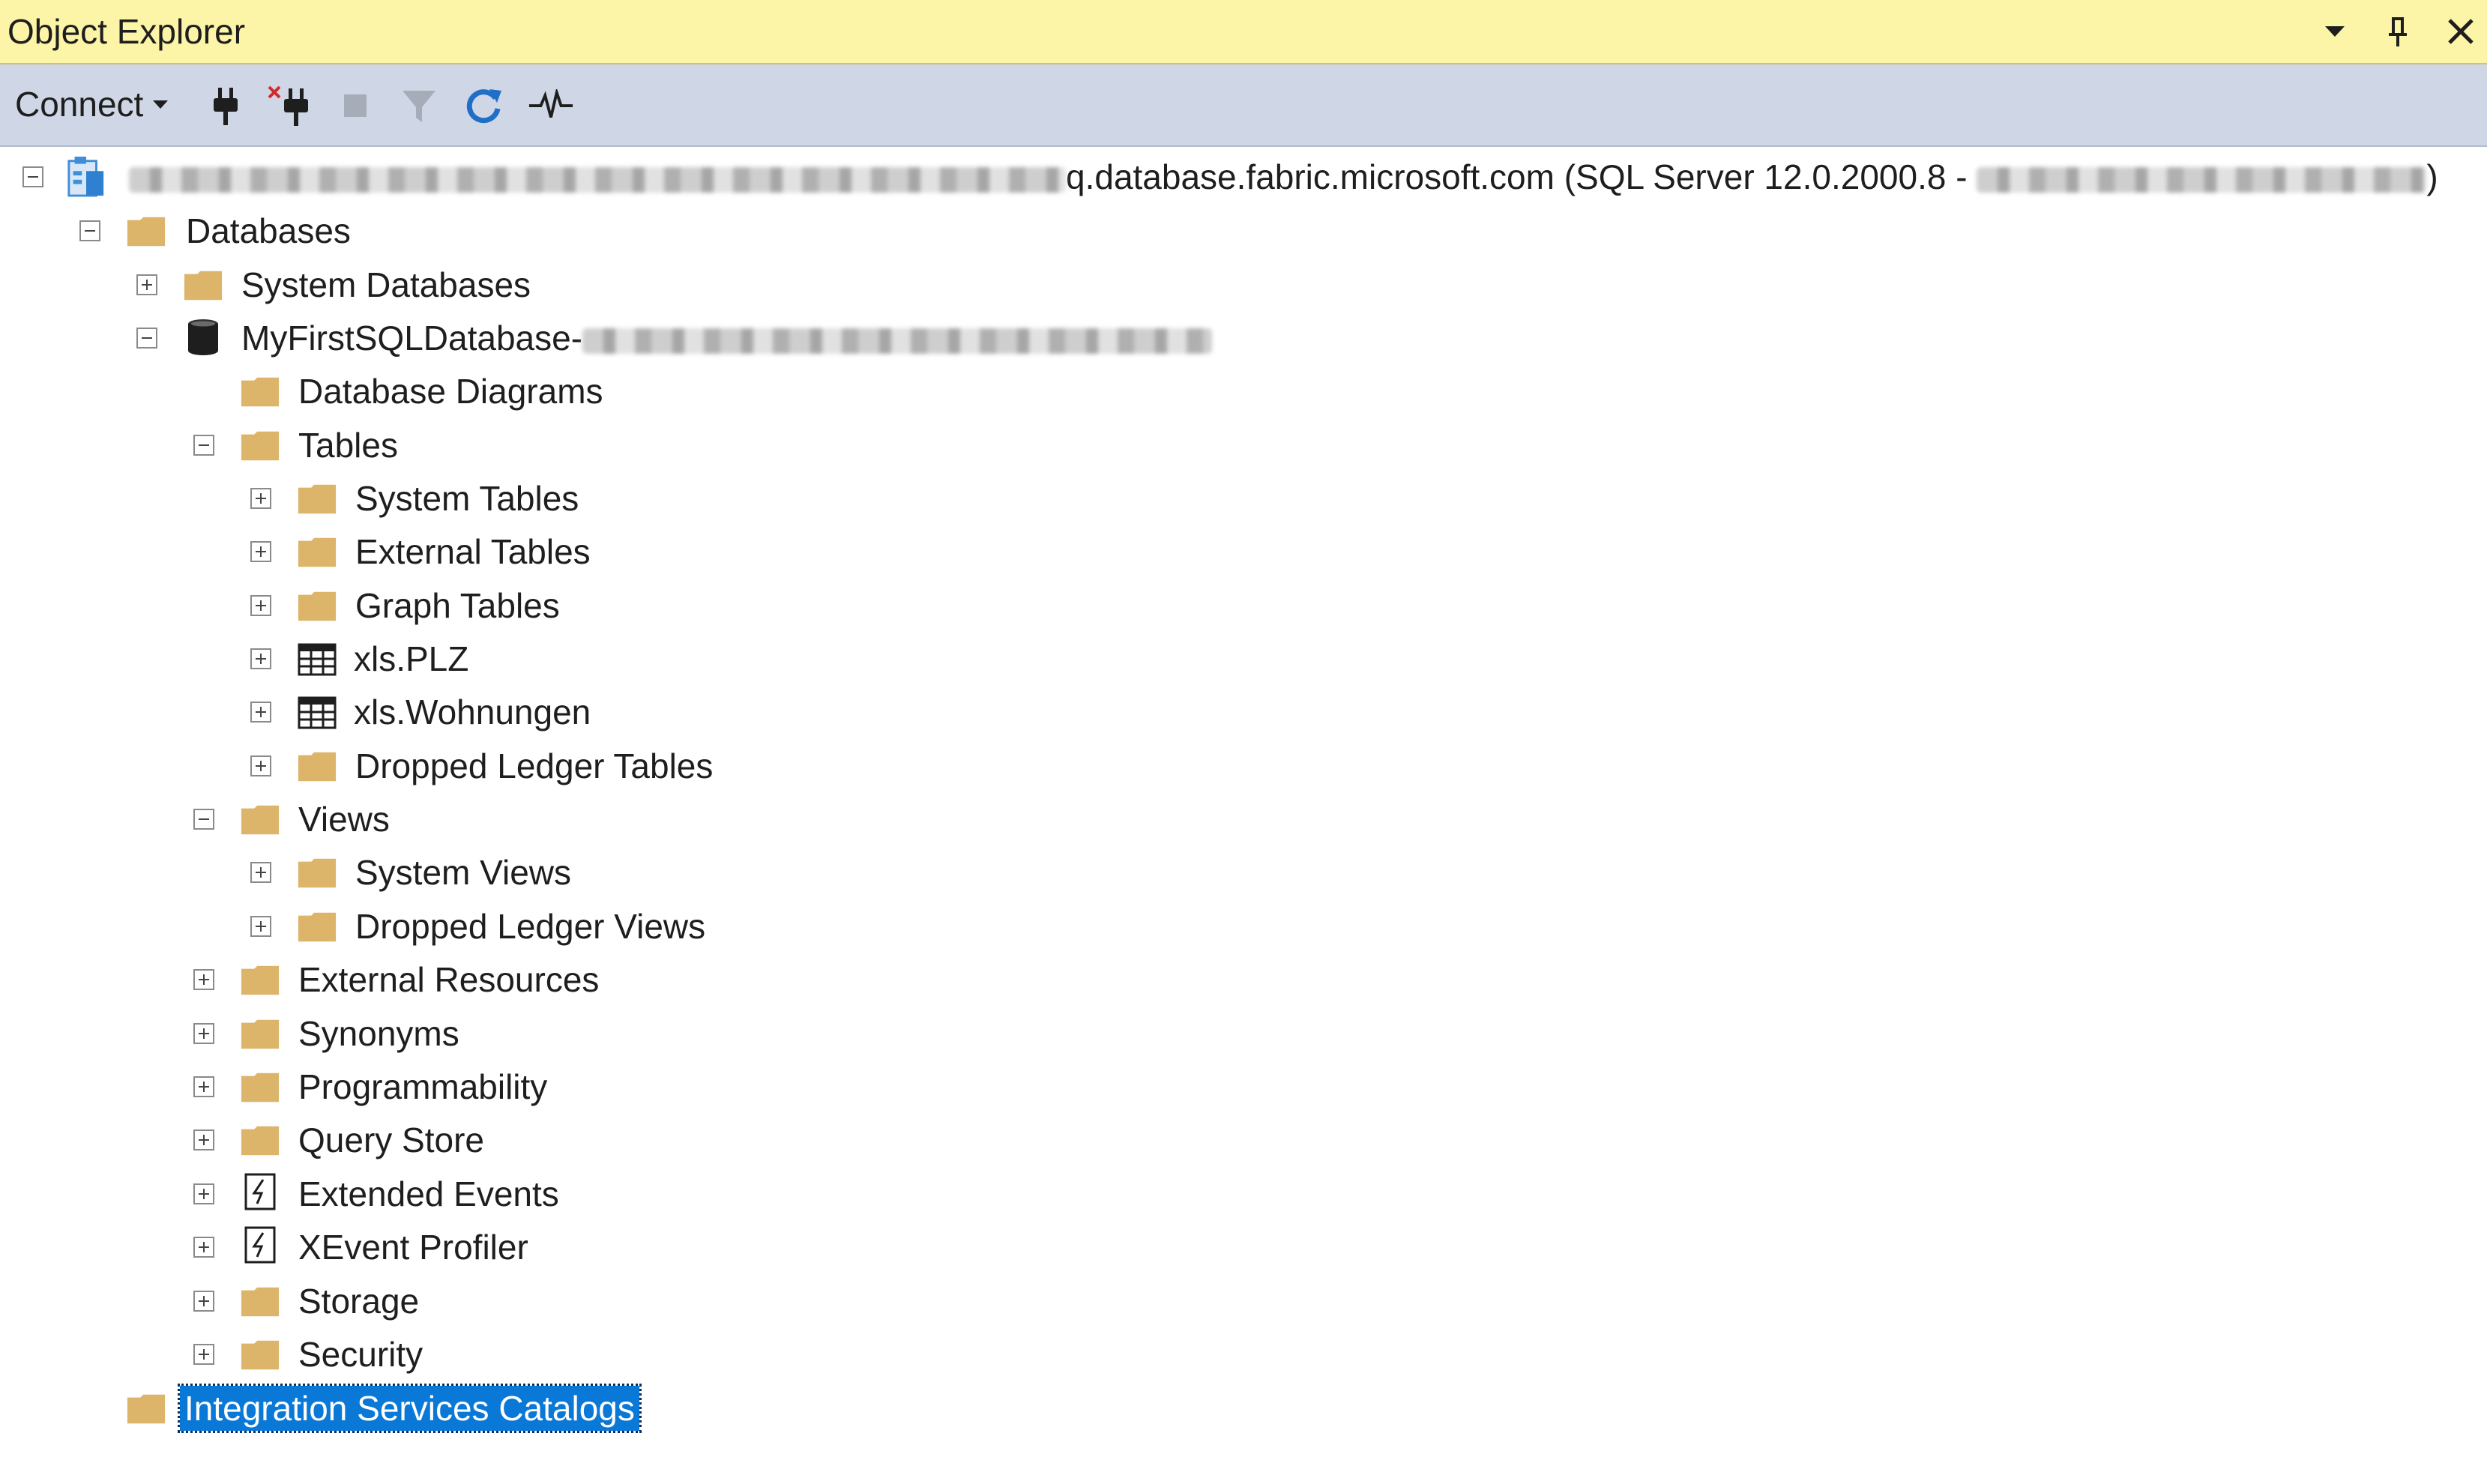  I want to click on pin-icon, so click(2398, 32).